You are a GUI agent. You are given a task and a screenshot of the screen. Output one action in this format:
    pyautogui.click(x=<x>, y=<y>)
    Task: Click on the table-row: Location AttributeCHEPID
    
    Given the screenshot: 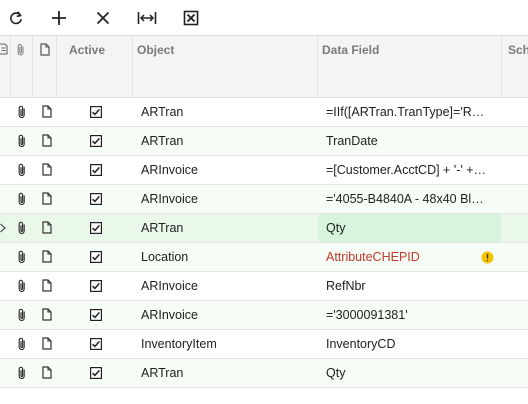 What is the action you would take?
    pyautogui.click(x=264, y=257)
    